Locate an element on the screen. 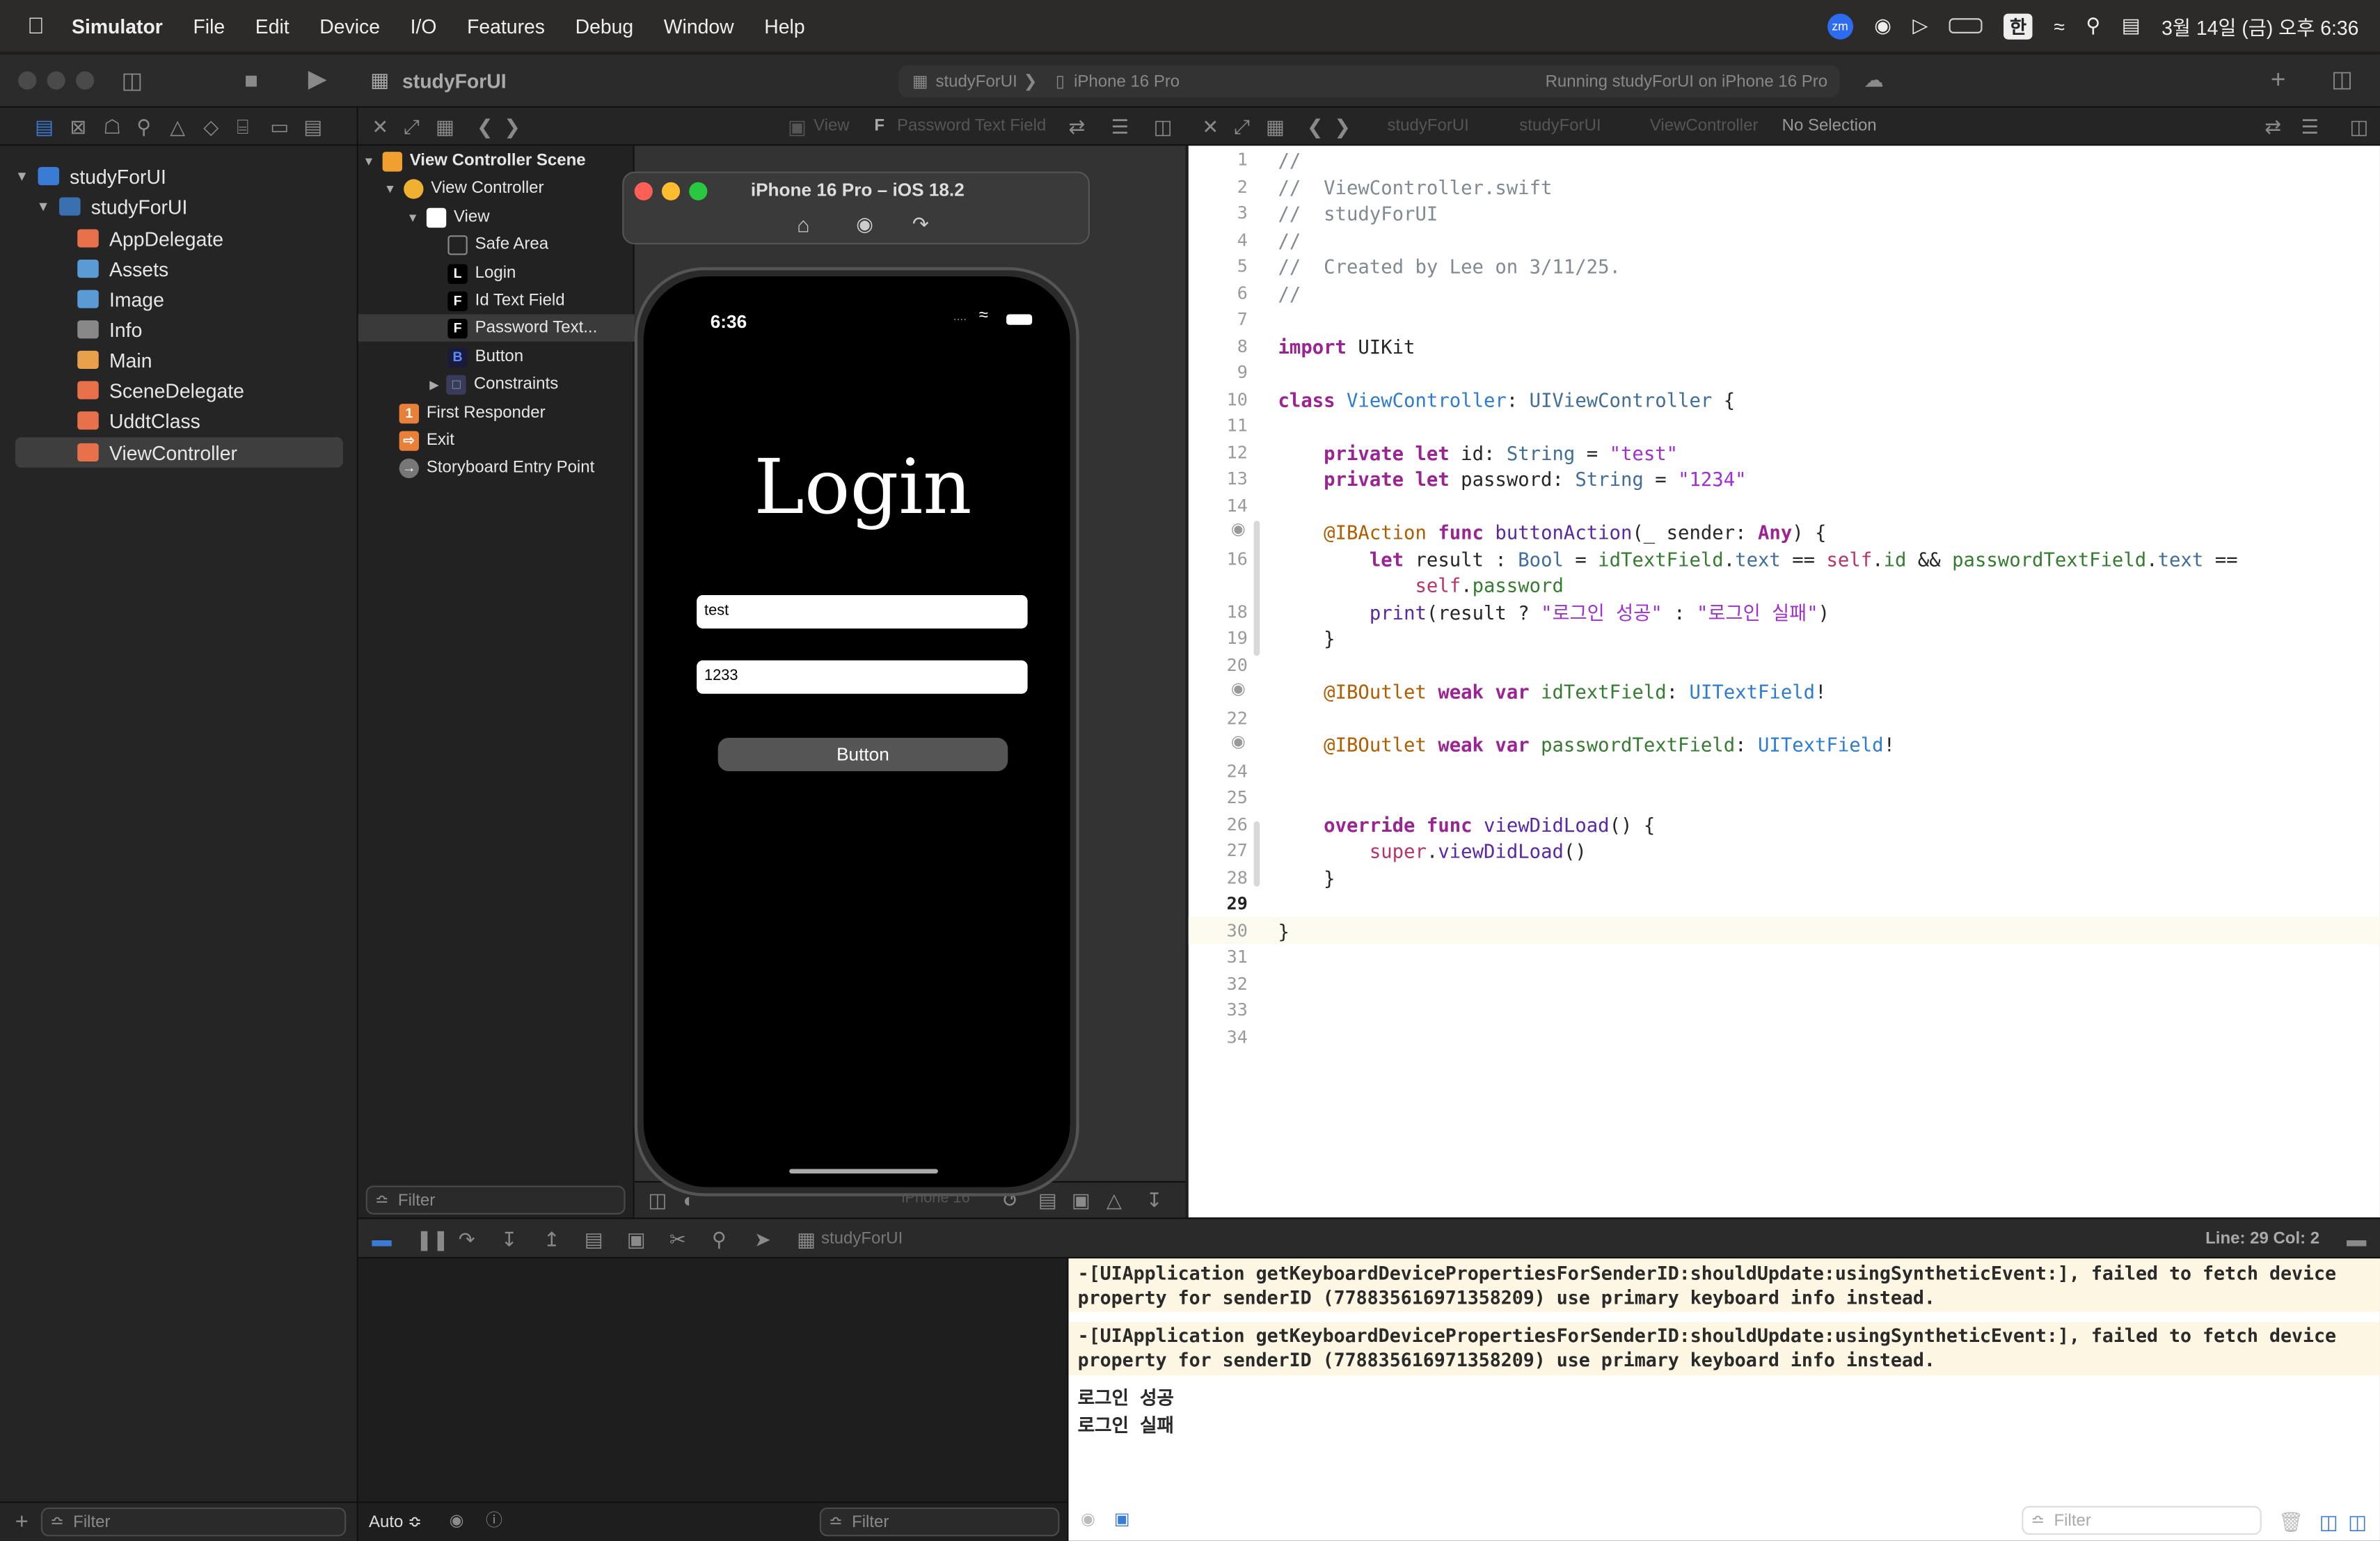  sidebar-toggle-icon: ◫ is located at coordinates (132, 81).